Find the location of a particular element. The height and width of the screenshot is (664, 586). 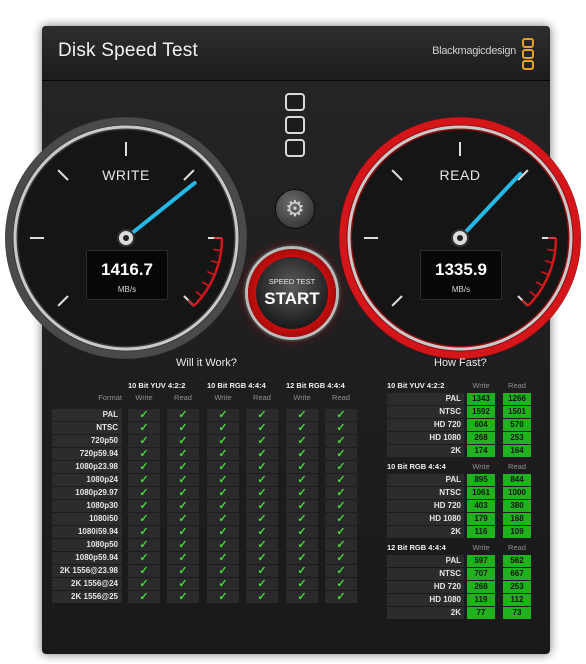

format-group-header: 10 Bit YUV 4:2:2 is located at coordinates (157, 385).